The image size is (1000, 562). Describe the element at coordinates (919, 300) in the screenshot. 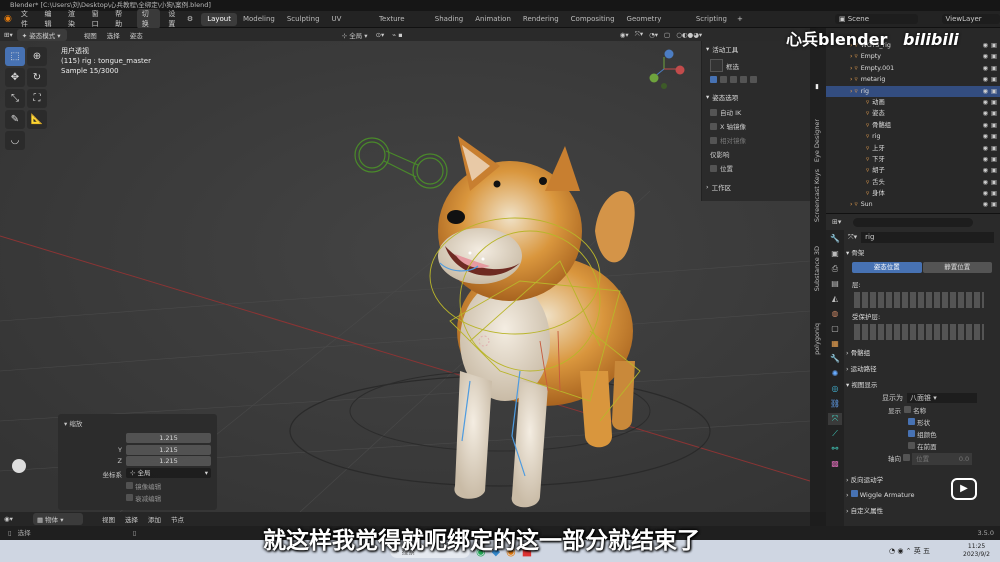

I see `layers-grid` at that location.